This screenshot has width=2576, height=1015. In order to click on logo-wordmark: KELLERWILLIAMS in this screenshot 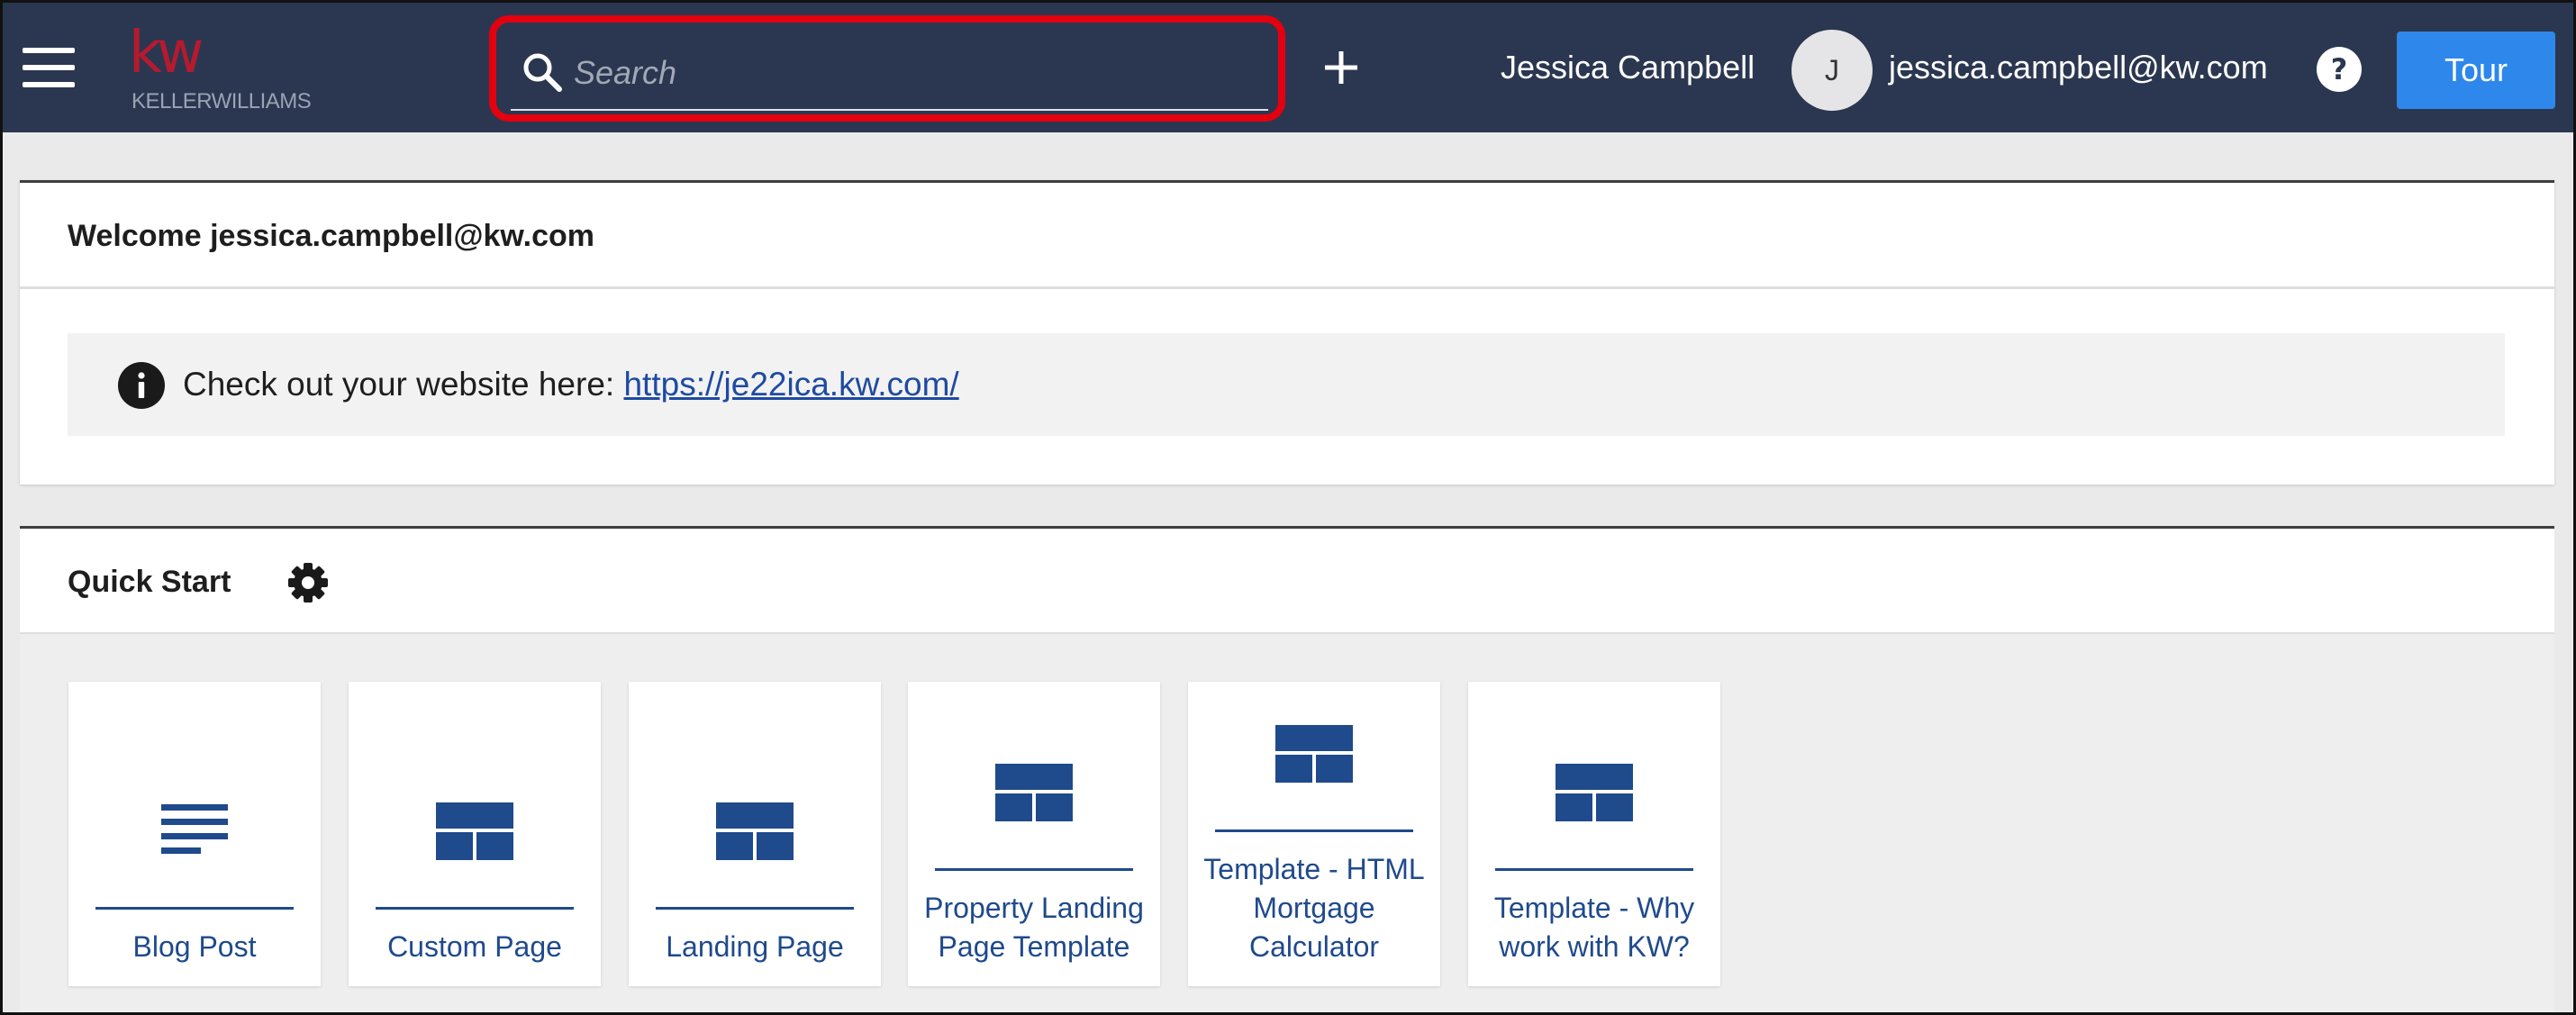, I will do `click(222, 101)`.